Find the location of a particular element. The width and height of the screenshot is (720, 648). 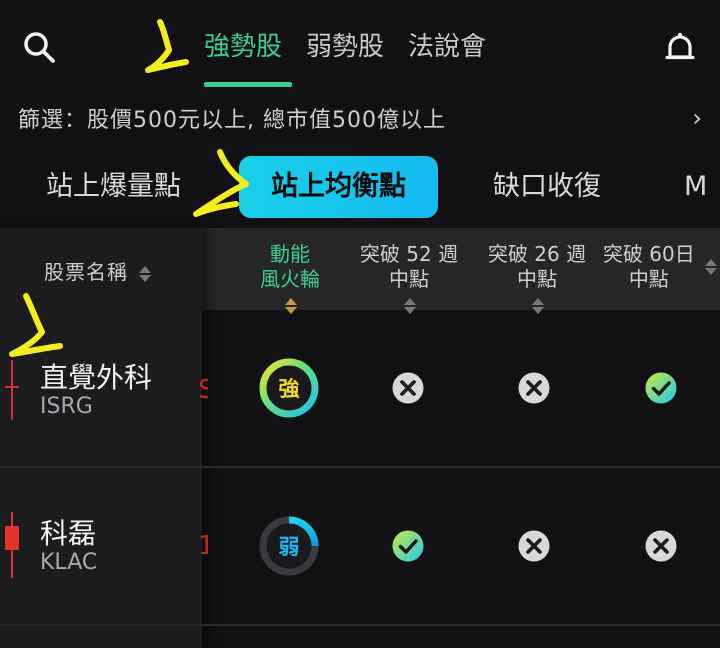

strategy-chips: 站上爆量點 站上均衡點 缺口收復 M is located at coordinates (360, 187).